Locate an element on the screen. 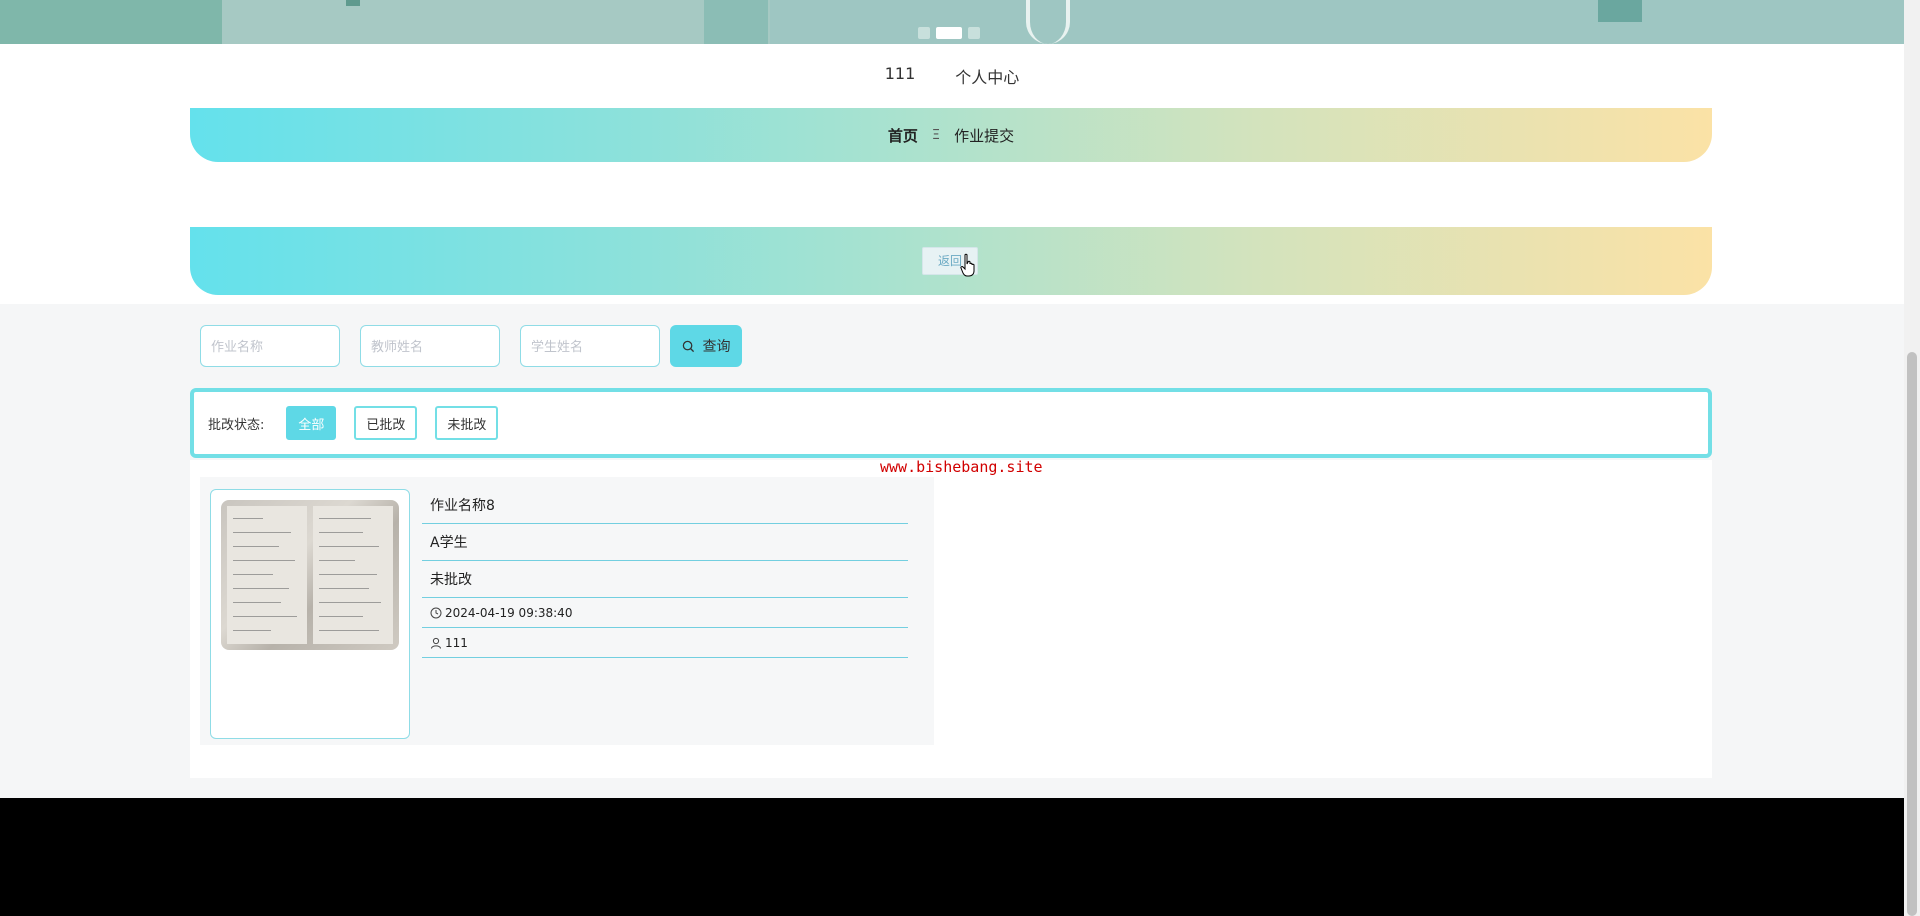 The height and width of the screenshot is (916, 1920). hero-banner is located at coordinates (952, 22).